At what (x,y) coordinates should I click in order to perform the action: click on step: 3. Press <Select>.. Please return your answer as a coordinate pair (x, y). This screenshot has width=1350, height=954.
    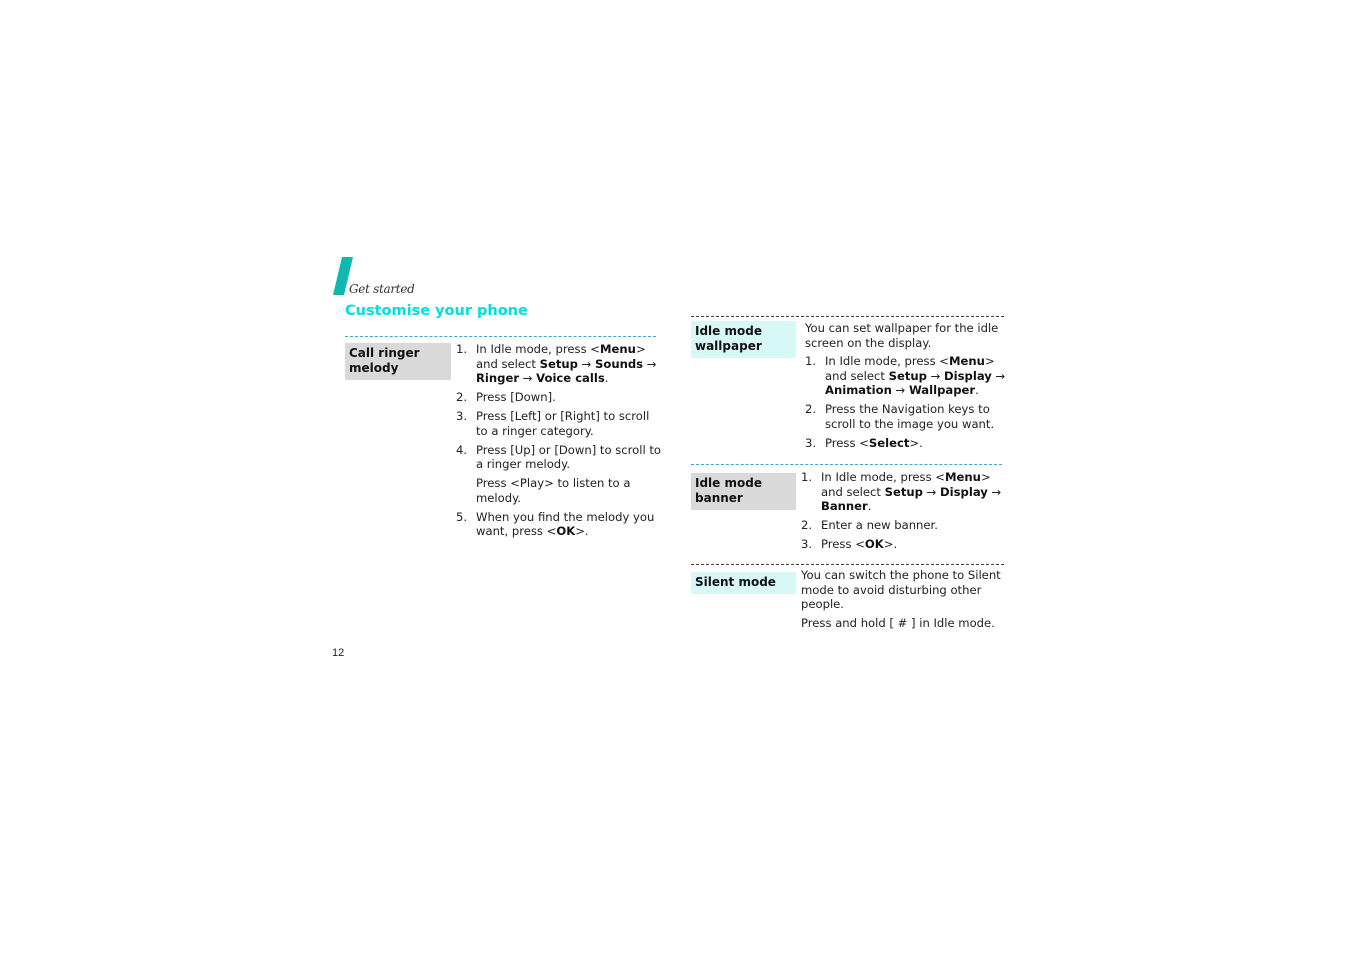
    Looking at the image, I should click on (864, 442).